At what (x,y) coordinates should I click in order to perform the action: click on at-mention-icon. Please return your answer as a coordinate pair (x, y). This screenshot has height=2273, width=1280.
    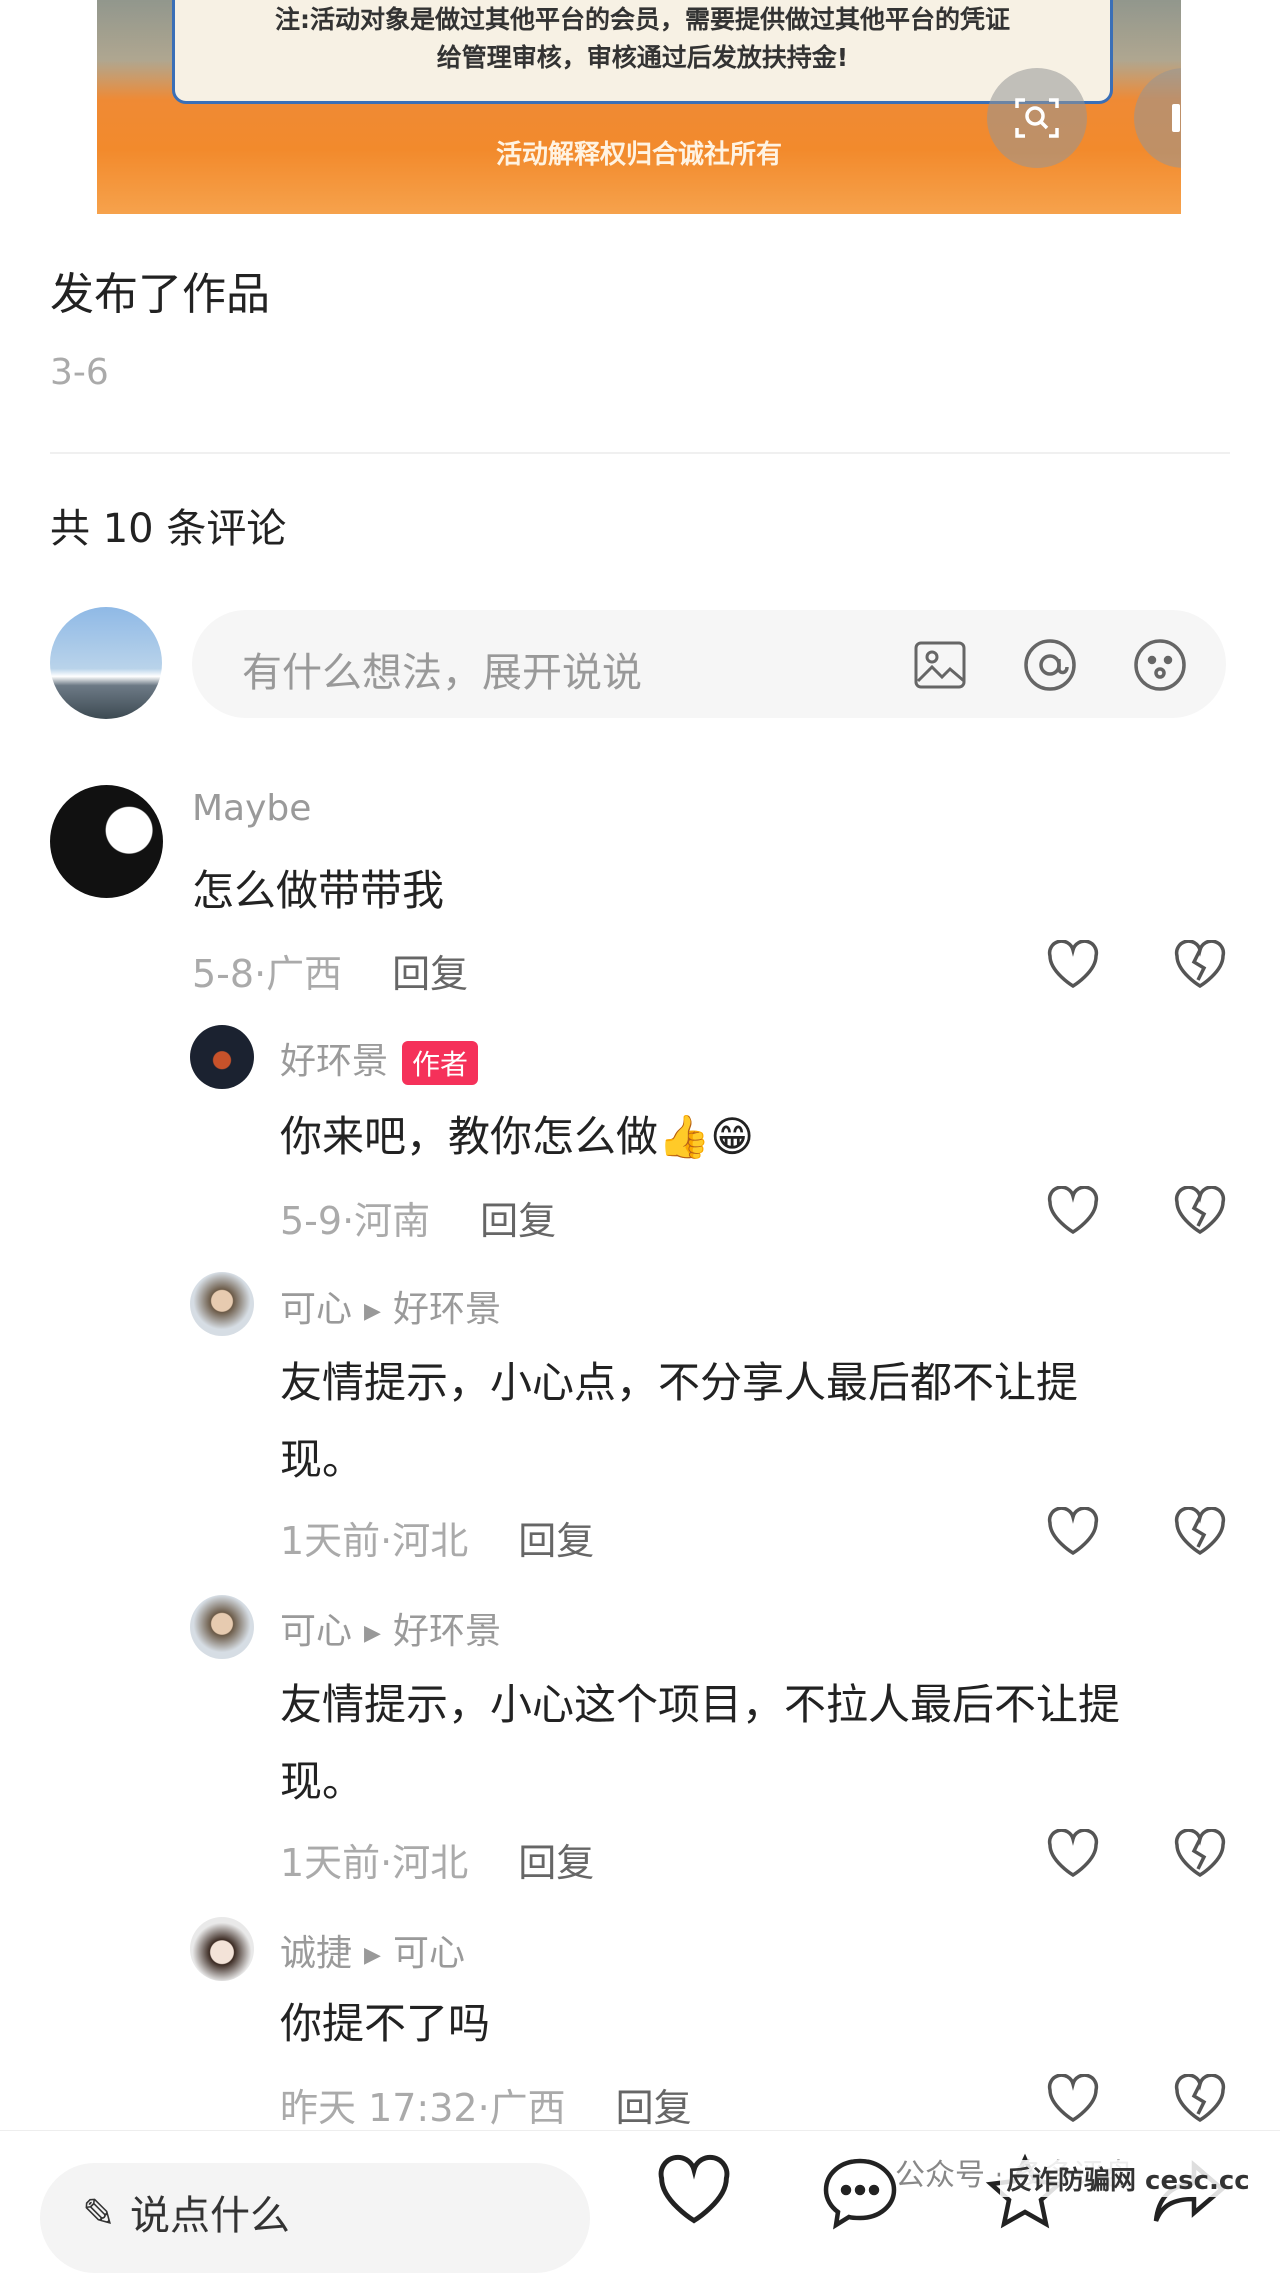
    Looking at the image, I should click on (1050, 665).